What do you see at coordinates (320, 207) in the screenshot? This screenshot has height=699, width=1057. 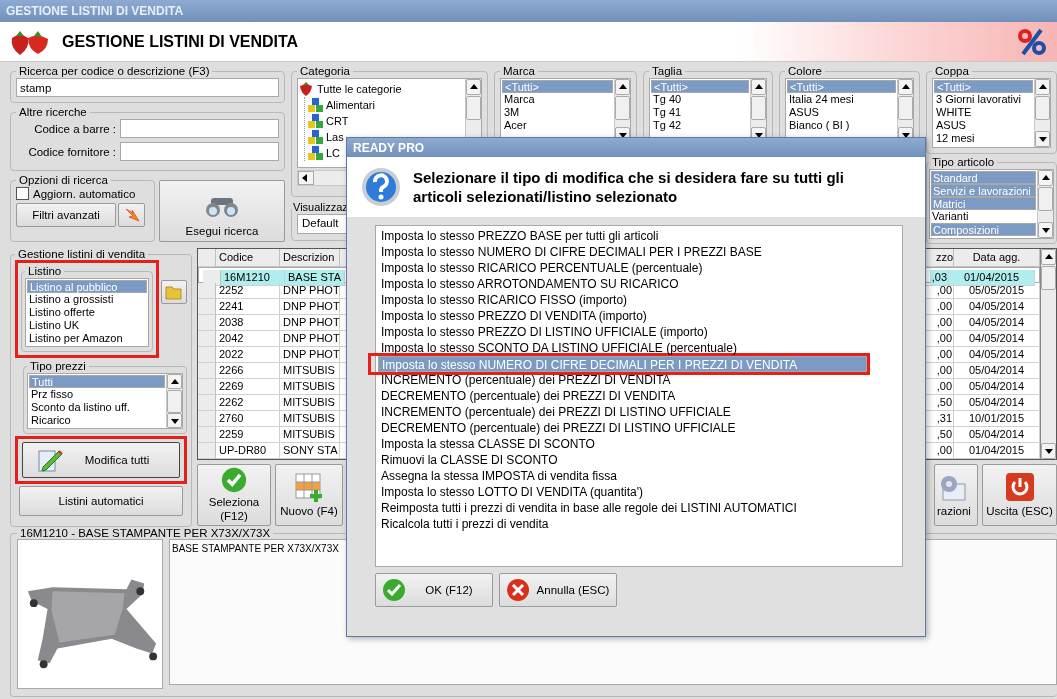 I see `group-label: Visualizzaz` at bounding box center [320, 207].